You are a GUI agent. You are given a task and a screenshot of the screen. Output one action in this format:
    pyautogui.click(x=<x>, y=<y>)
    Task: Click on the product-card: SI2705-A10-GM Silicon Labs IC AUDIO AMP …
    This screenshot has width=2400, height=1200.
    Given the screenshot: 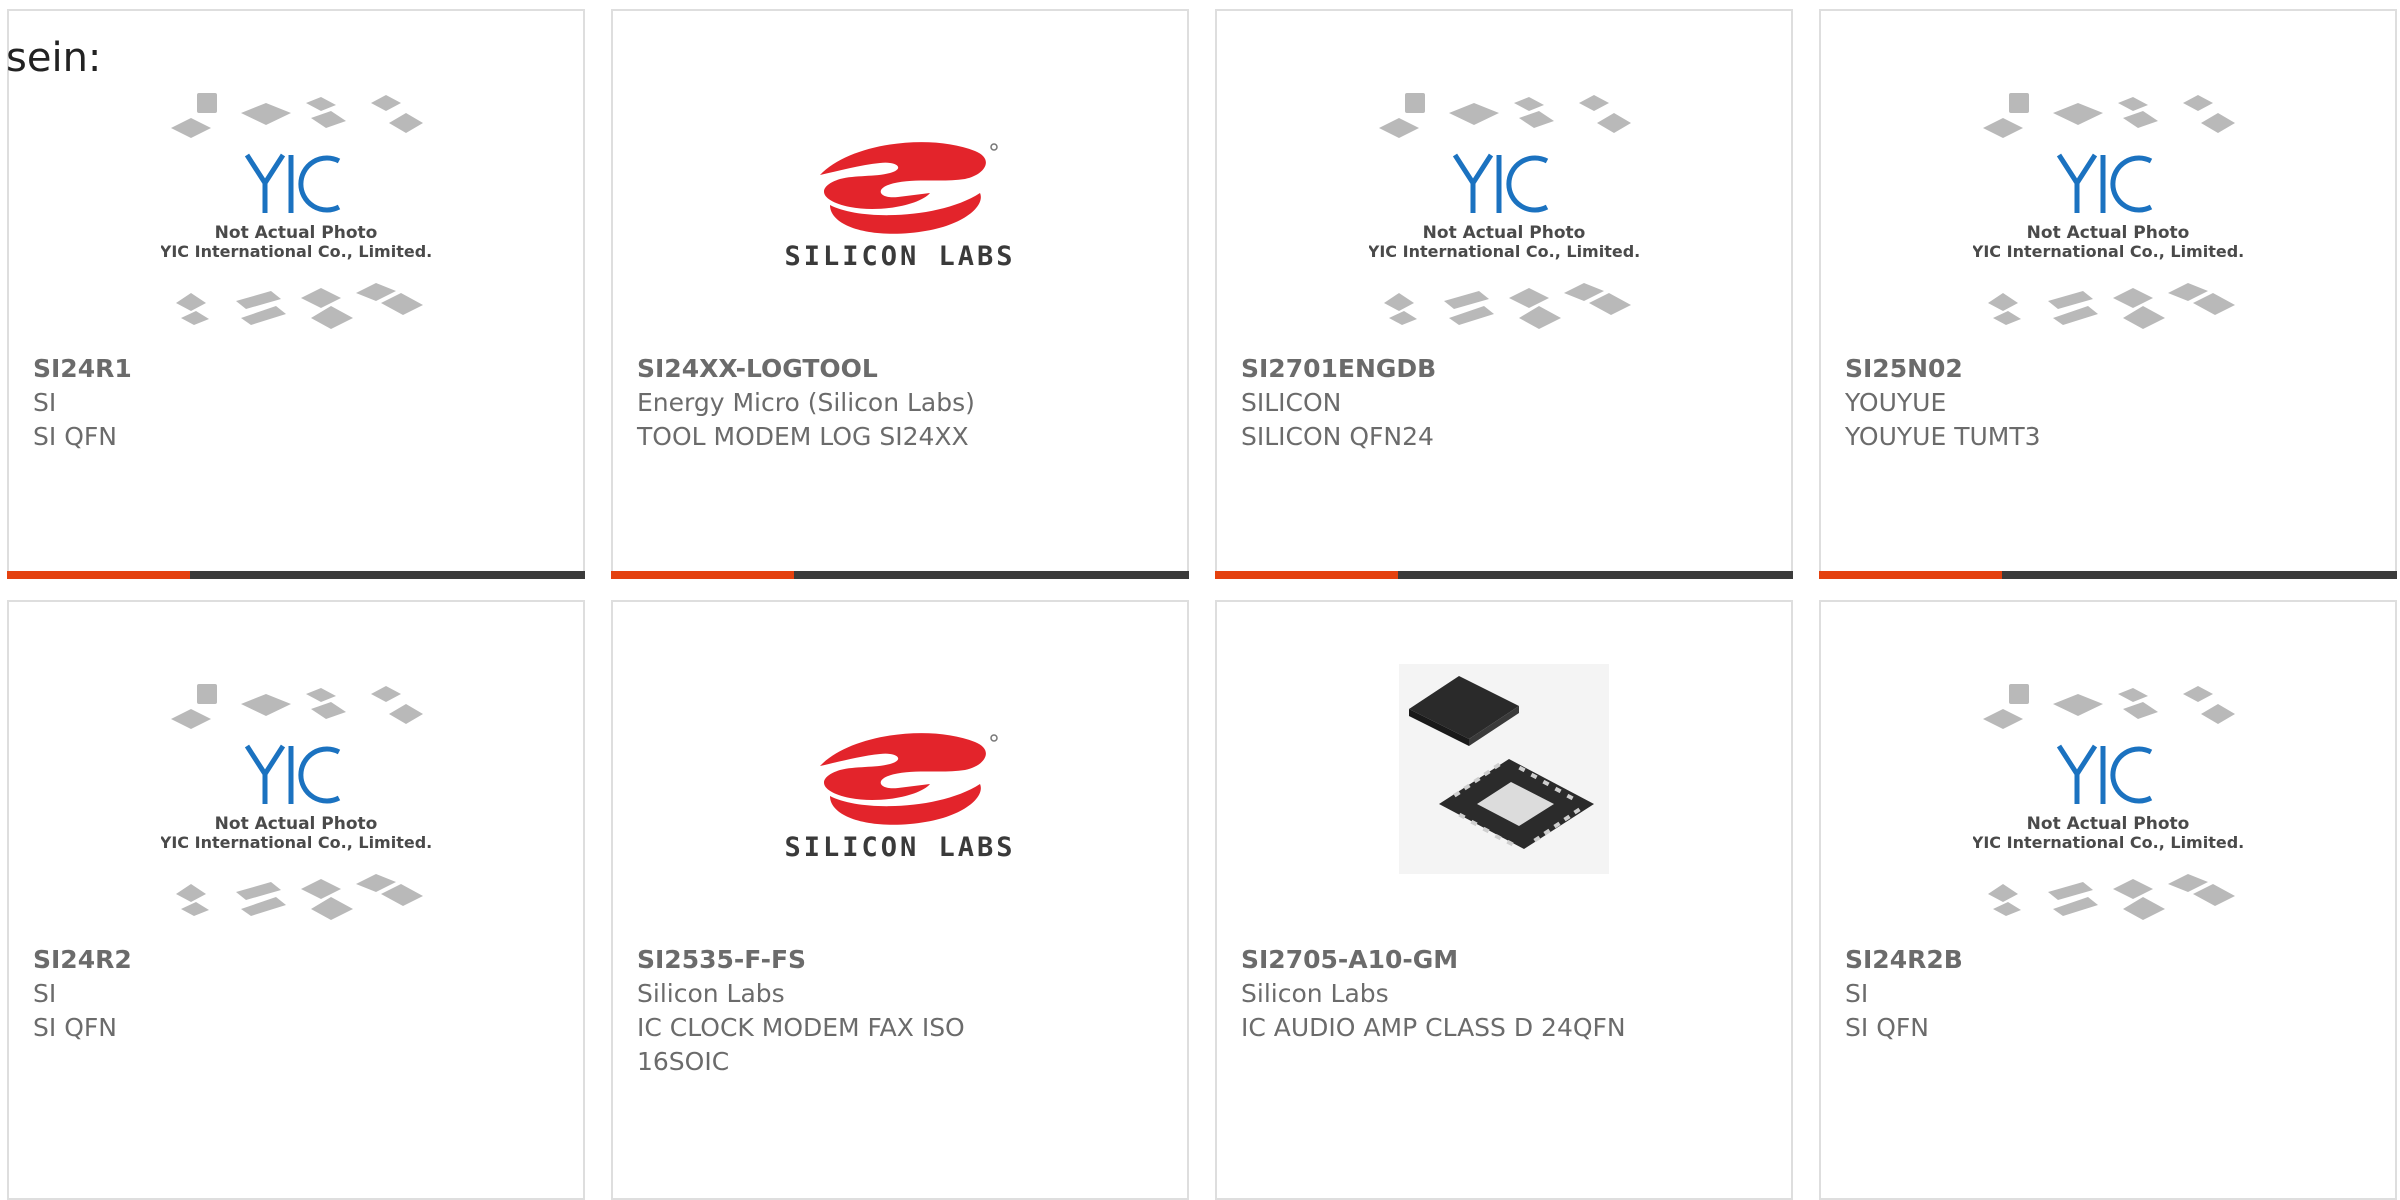 What is the action you would take?
    pyautogui.click(x=1504, y=900)
    